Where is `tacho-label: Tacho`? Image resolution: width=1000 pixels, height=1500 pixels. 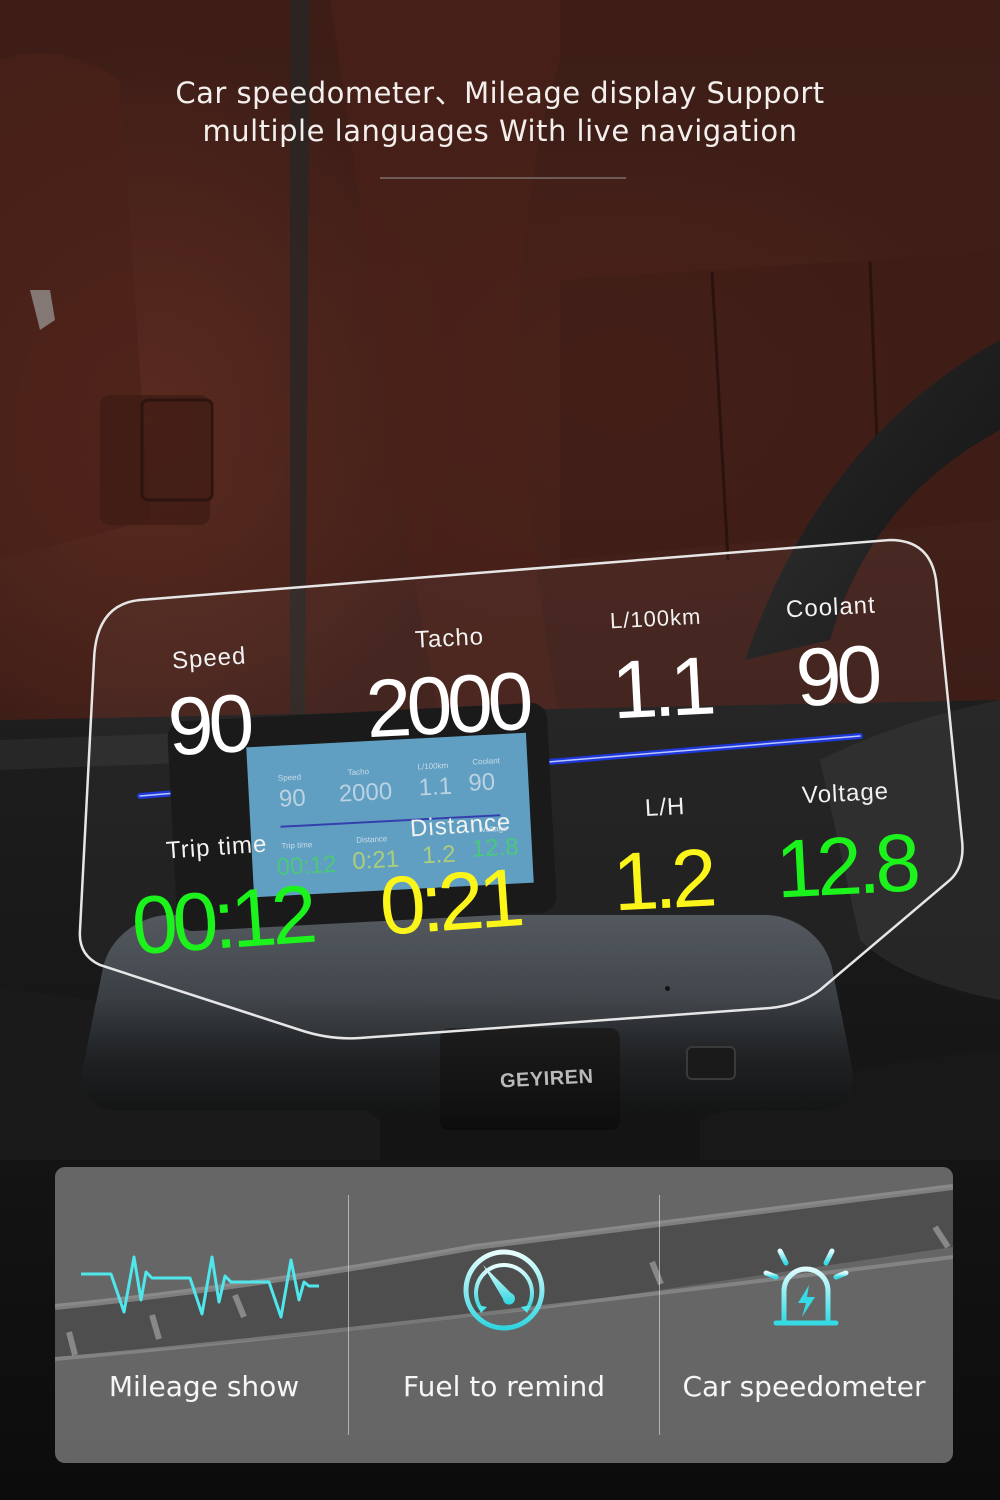
tacho-label: Tacho is located at coordinates (449, 638).